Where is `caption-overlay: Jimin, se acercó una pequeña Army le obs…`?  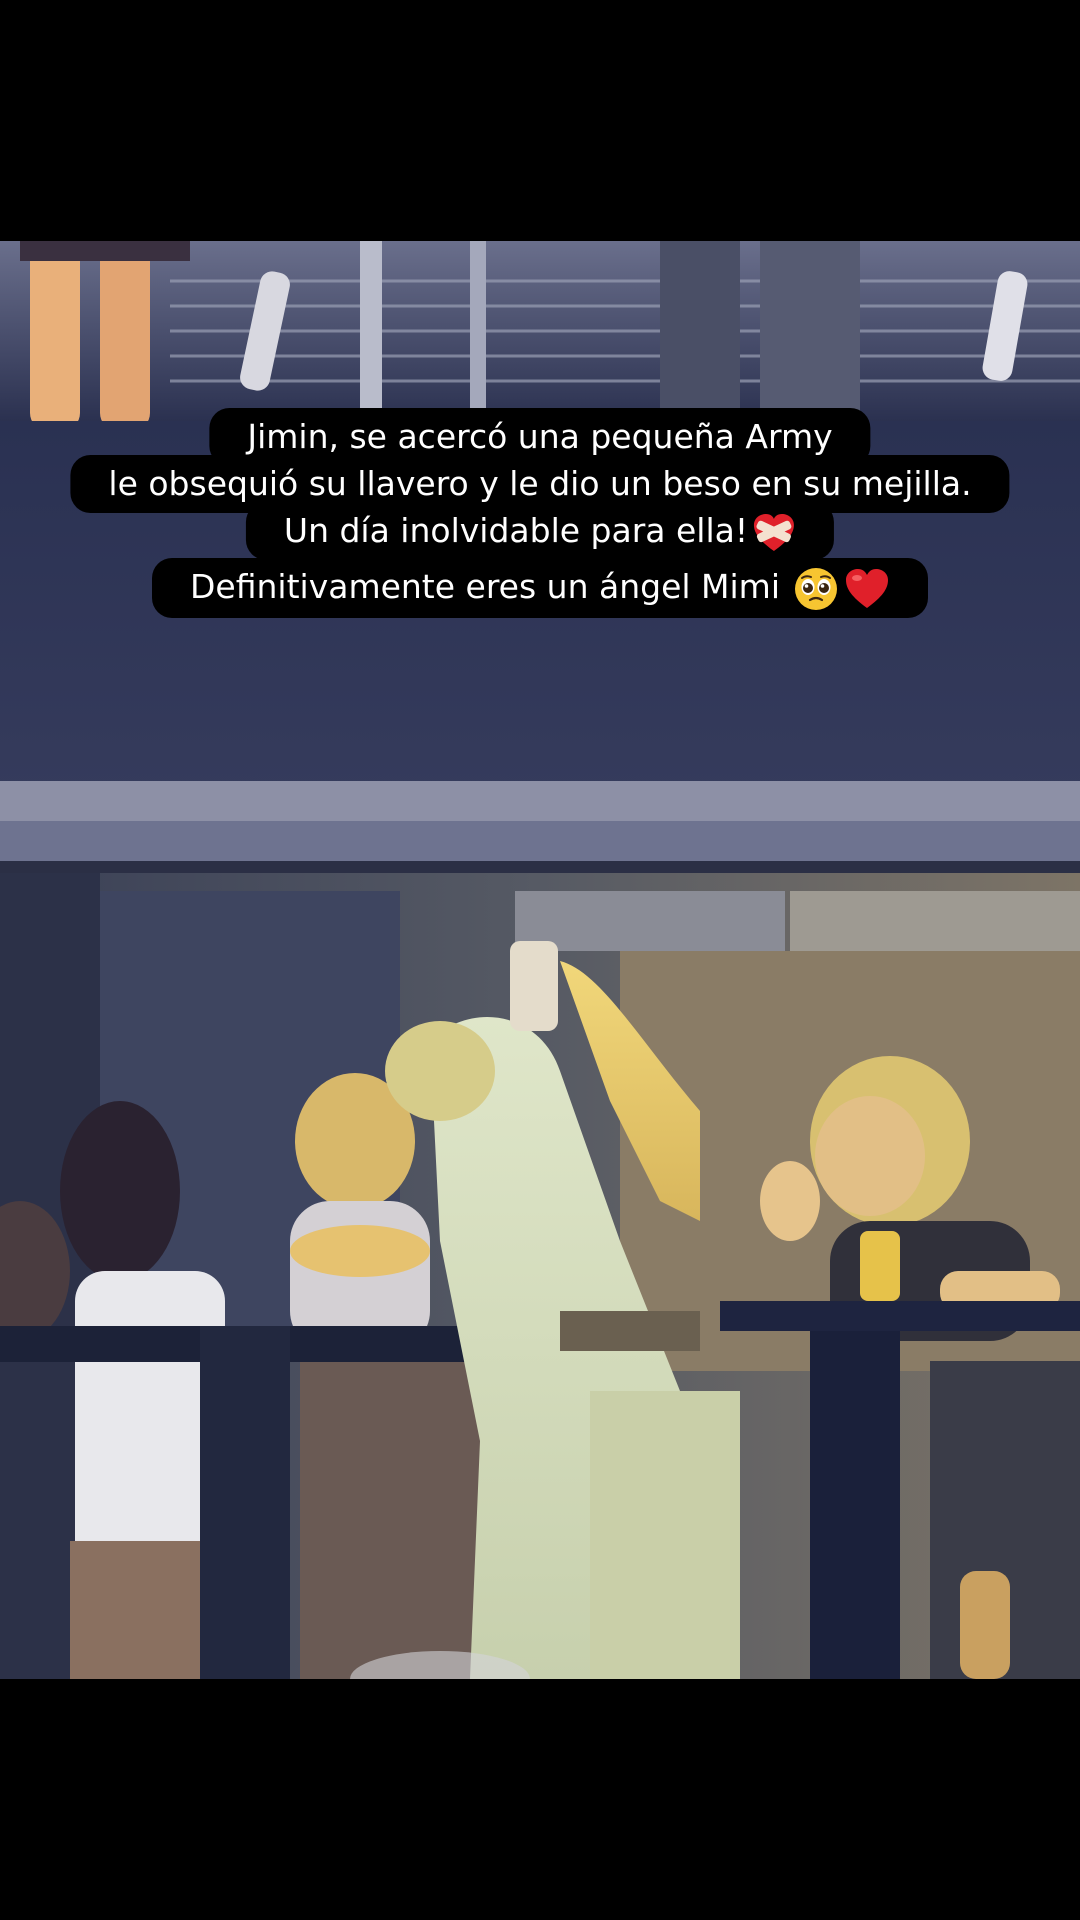 caption-overlay: Jimin, se acercó una pequeña Army le obs… is located at coordinates (540, 524).